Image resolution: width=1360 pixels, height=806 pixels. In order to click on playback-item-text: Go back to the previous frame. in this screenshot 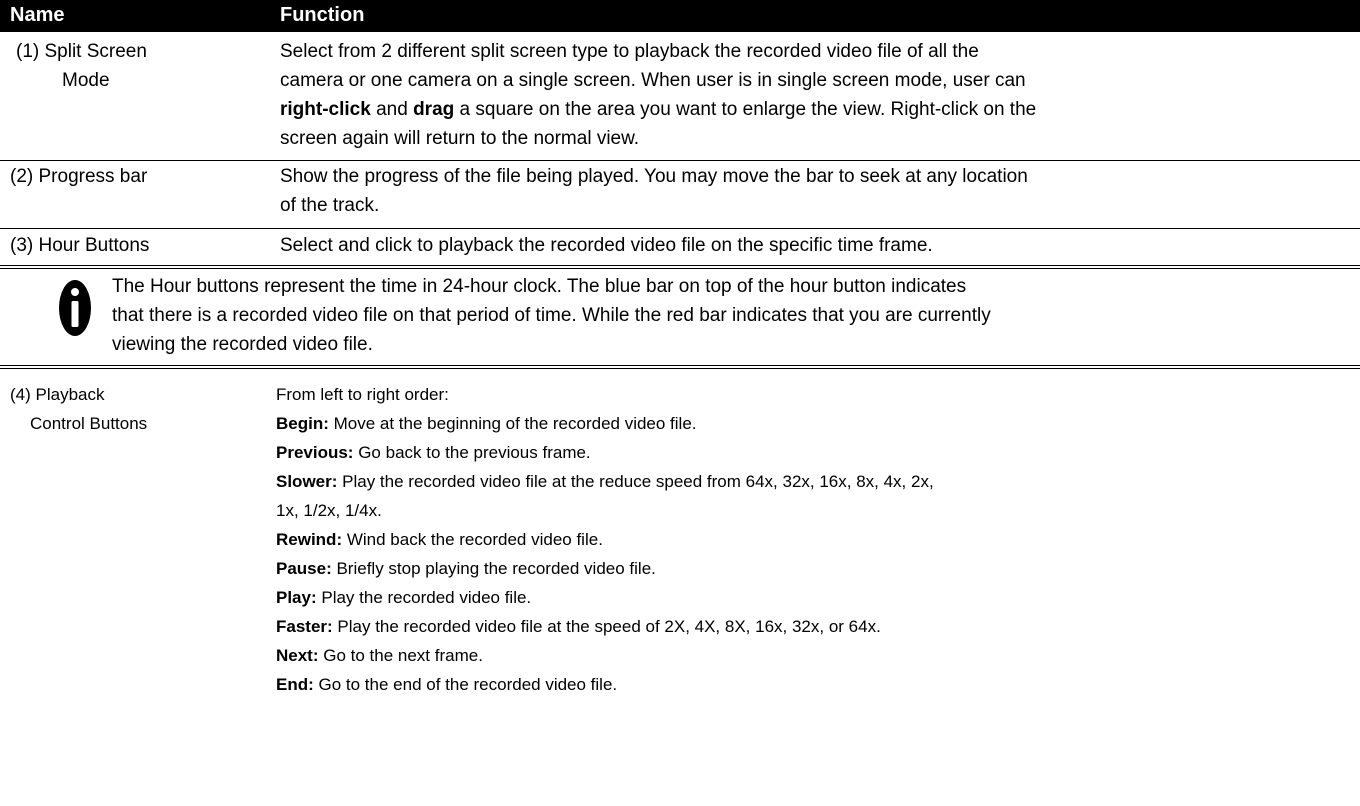, I will do `click(472, 452)`.